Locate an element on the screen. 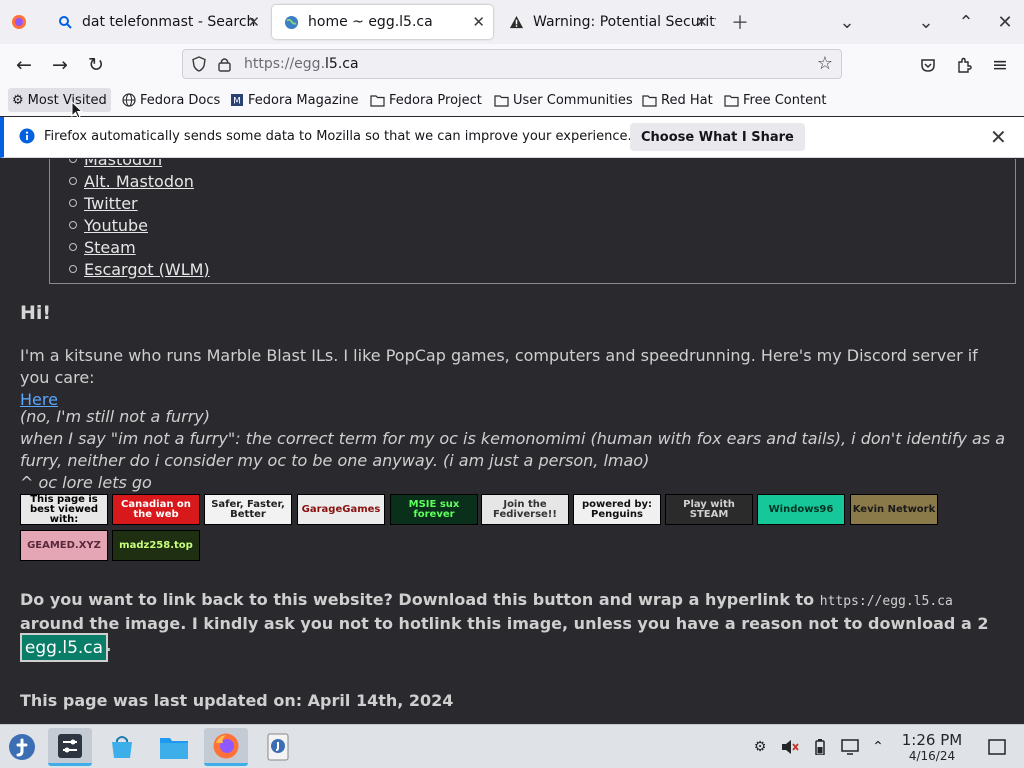 The width and height of the screenshot is (1024, 768). badge-geamed: GEAMED.XYZ is located at coordinates (64, 545).